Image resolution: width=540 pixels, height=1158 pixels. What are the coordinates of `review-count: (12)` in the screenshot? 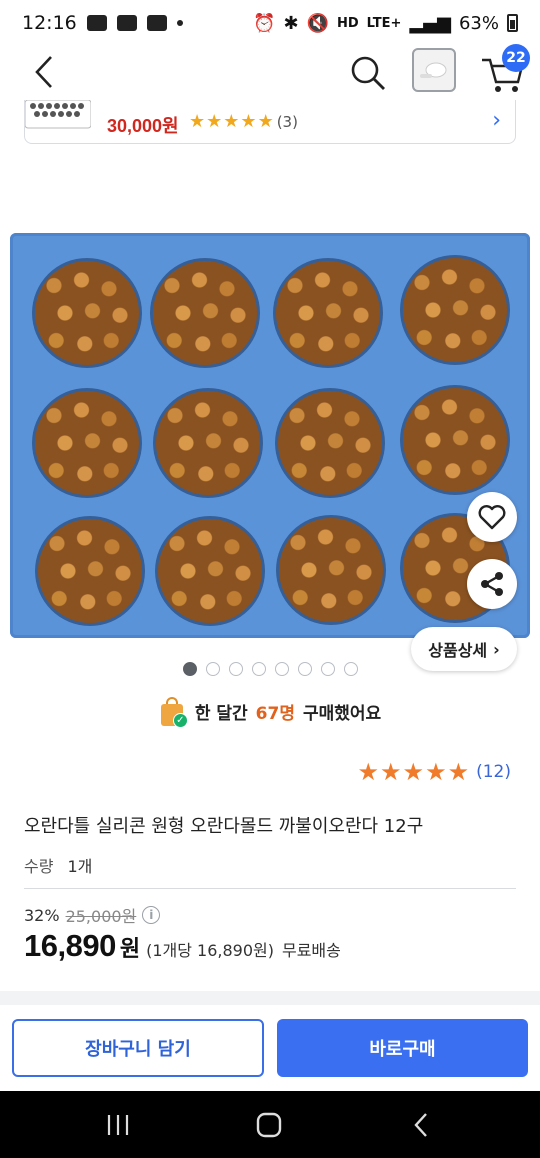 It's located at (493, 772).